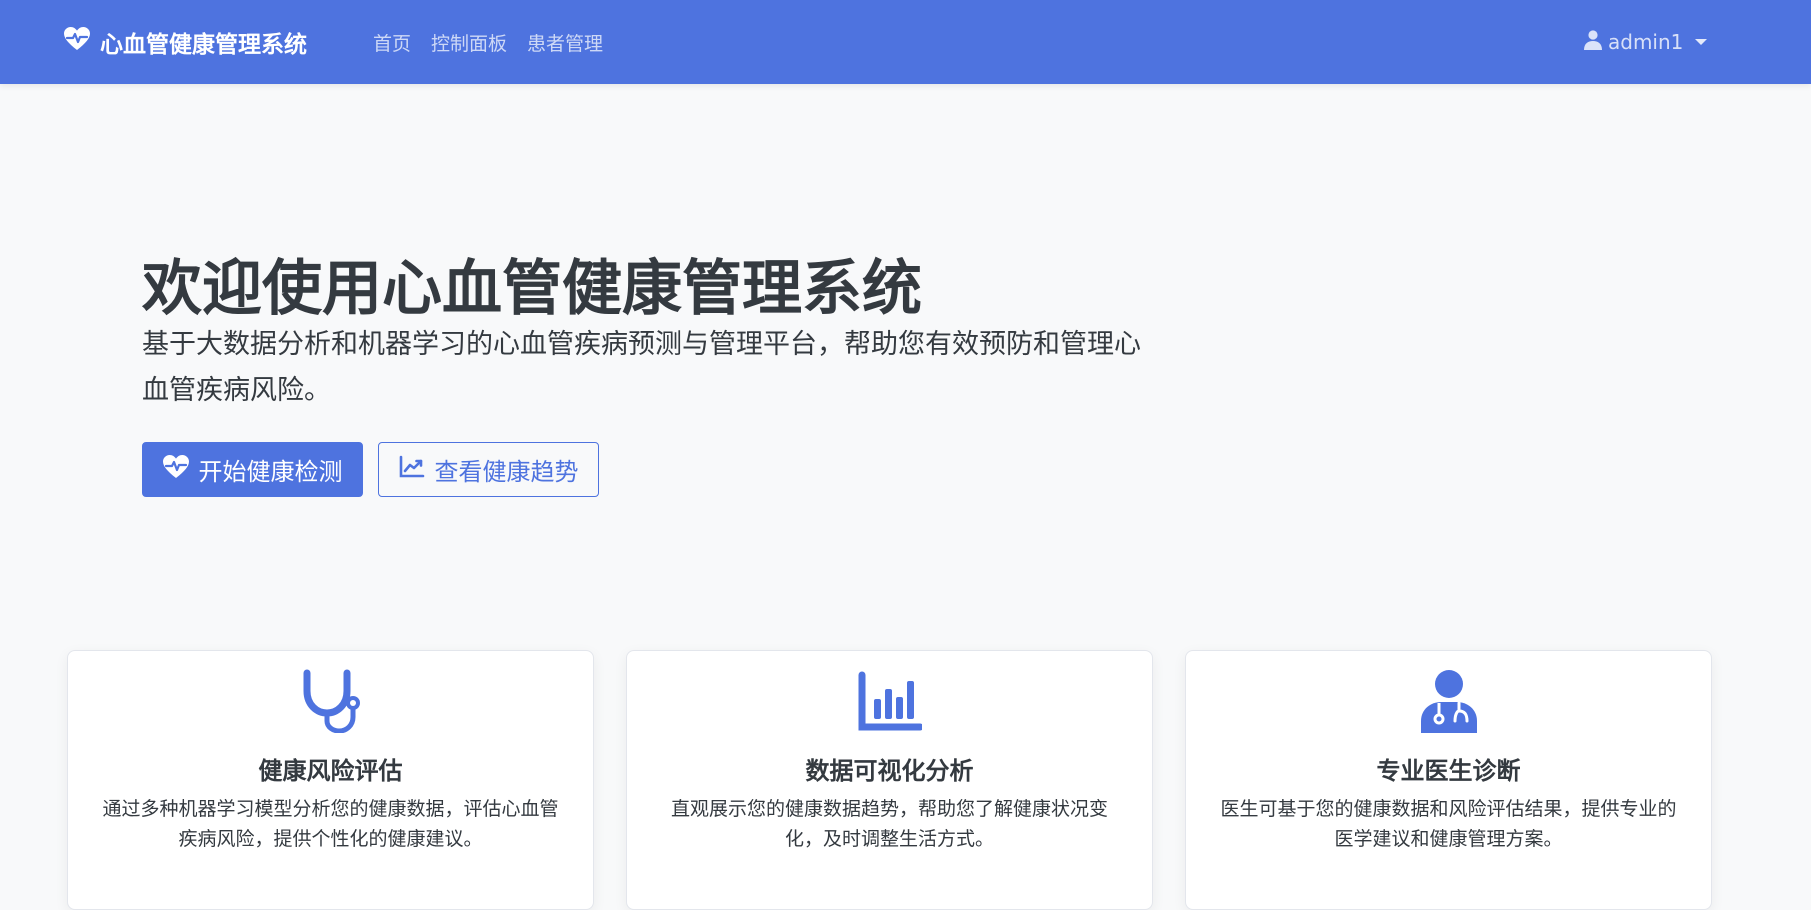 The height and width of the screenshot is (910, 1811). I want to click on nav-dashboard: 控制面板, so click(469, 42).